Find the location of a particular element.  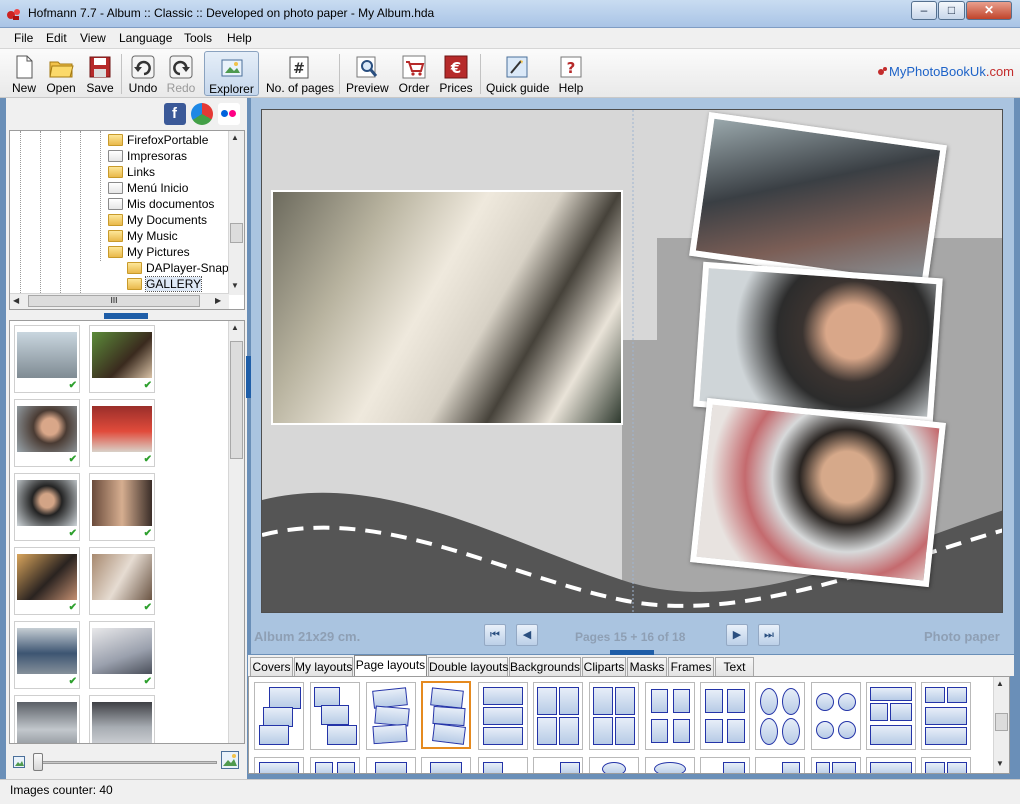

page-layouts-grid: ▲ ▼ is located at coordinates (629, 725).